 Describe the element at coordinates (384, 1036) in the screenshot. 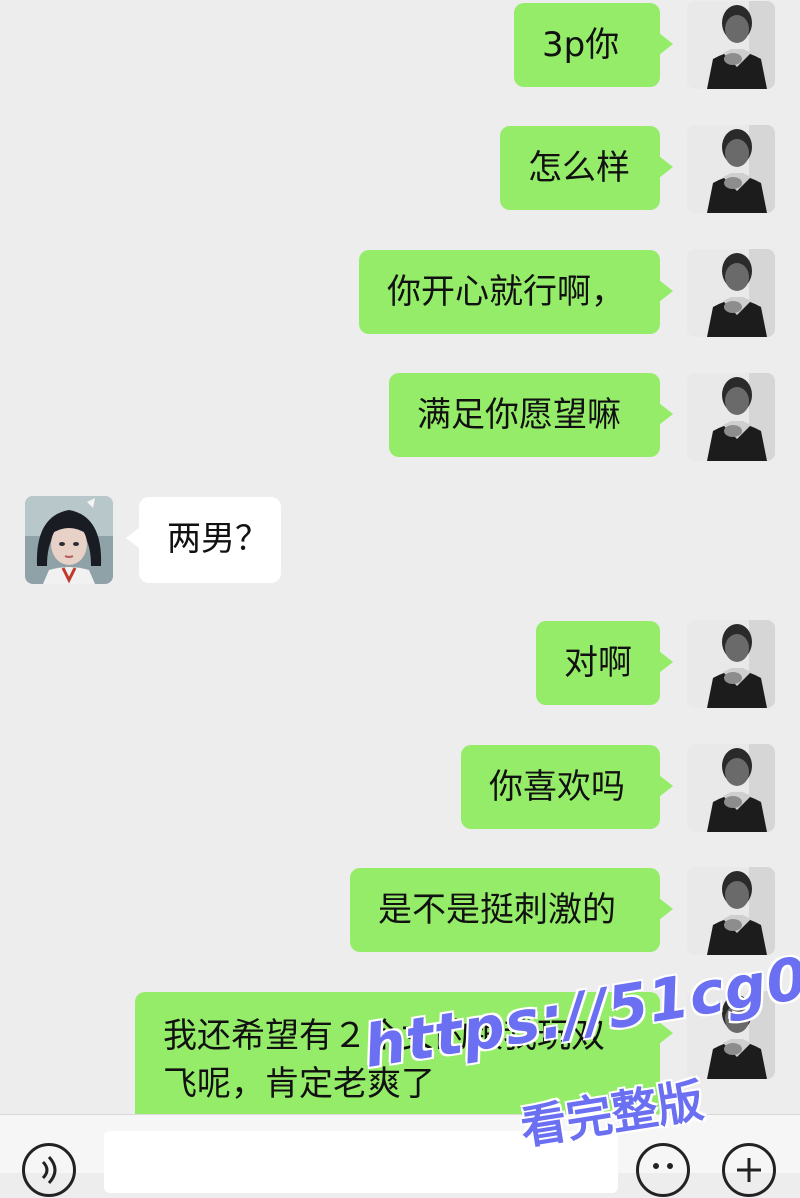

I see `message-text-line-1: 我还希望有２个女的跟我玩双` at that location.